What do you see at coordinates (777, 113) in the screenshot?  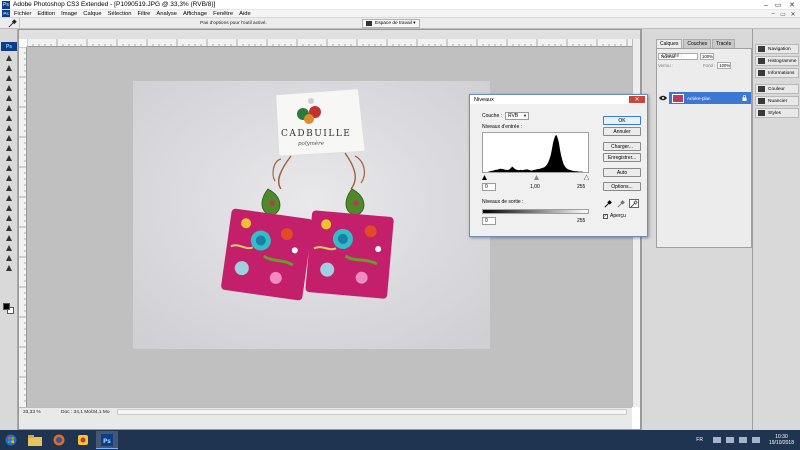 I see `dock-styles: Styles` at bounding box center [777, 113].